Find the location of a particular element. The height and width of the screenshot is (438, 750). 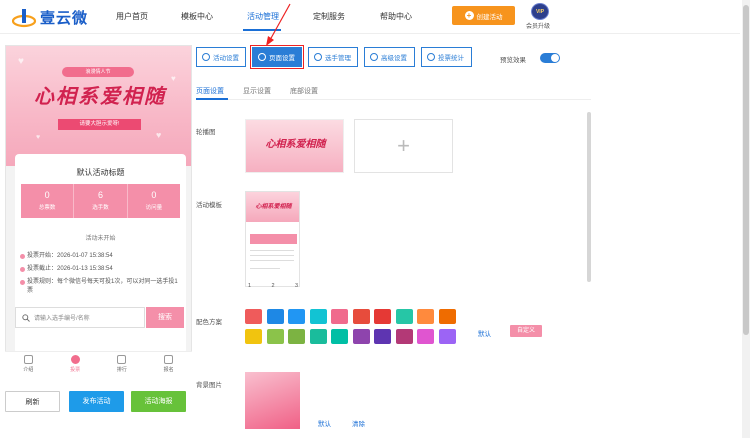

brand-logo: 壹云微 is located at coordinates (50, 17).